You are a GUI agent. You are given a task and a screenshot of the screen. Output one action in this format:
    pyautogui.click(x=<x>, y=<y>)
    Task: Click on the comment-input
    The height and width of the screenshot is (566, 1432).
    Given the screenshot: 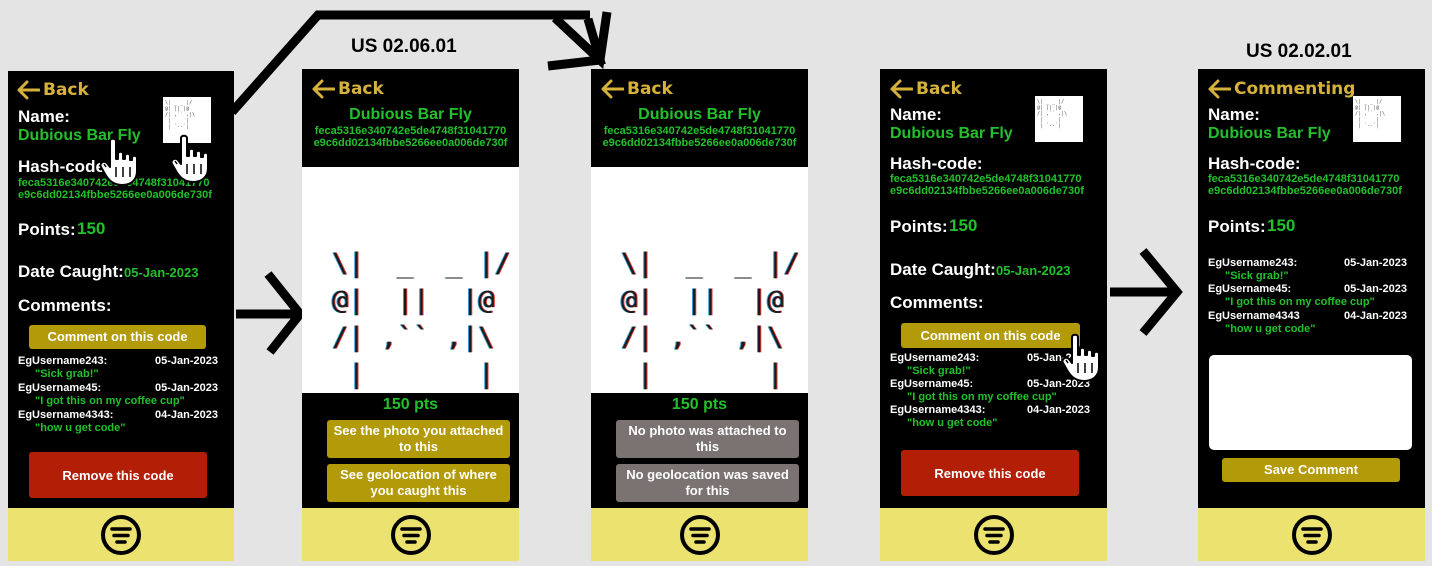 What is the action you would take?
    pyautogui.click(x=1310, y=402)
    